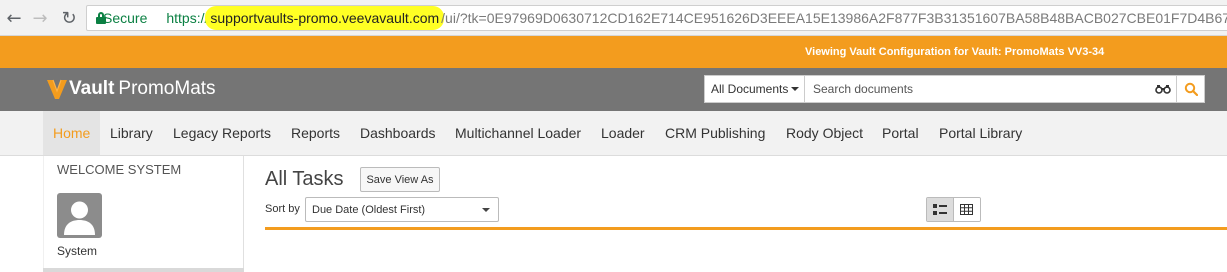 This screenshot has width=1227, height=272. What do you see at coordinates (282, 209) in the screenshot?
I see `sort-by-label: Sort by` at bounding box center [282, 209].